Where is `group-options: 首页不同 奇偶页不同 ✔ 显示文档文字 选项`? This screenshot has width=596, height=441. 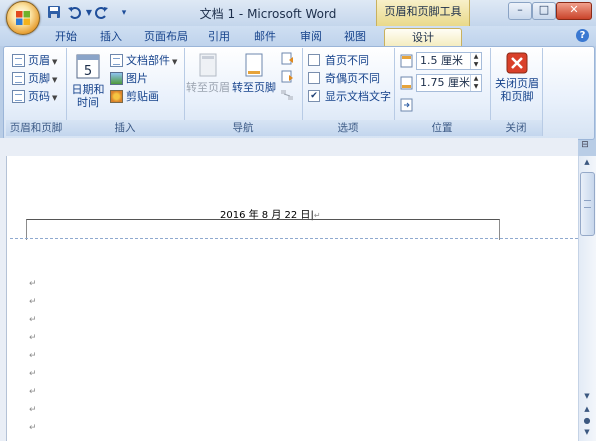 group-options: 首页不同 奇偶页不同 ✔ 显示文档文字 选项 is located at coordinates (348, 92).